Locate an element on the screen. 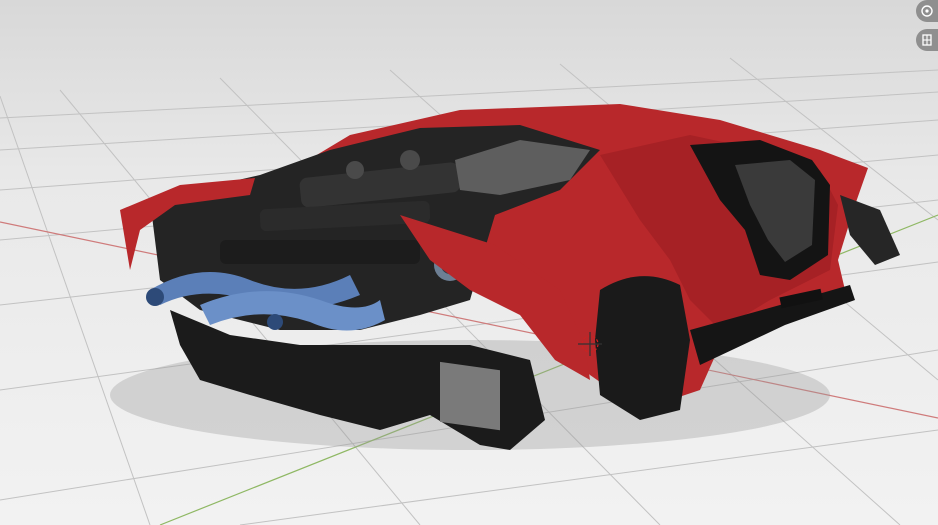 Image resolution: width=938 pixels, height=525 pixels. navigation-gizmo-button is located at coordinates (927, 11).